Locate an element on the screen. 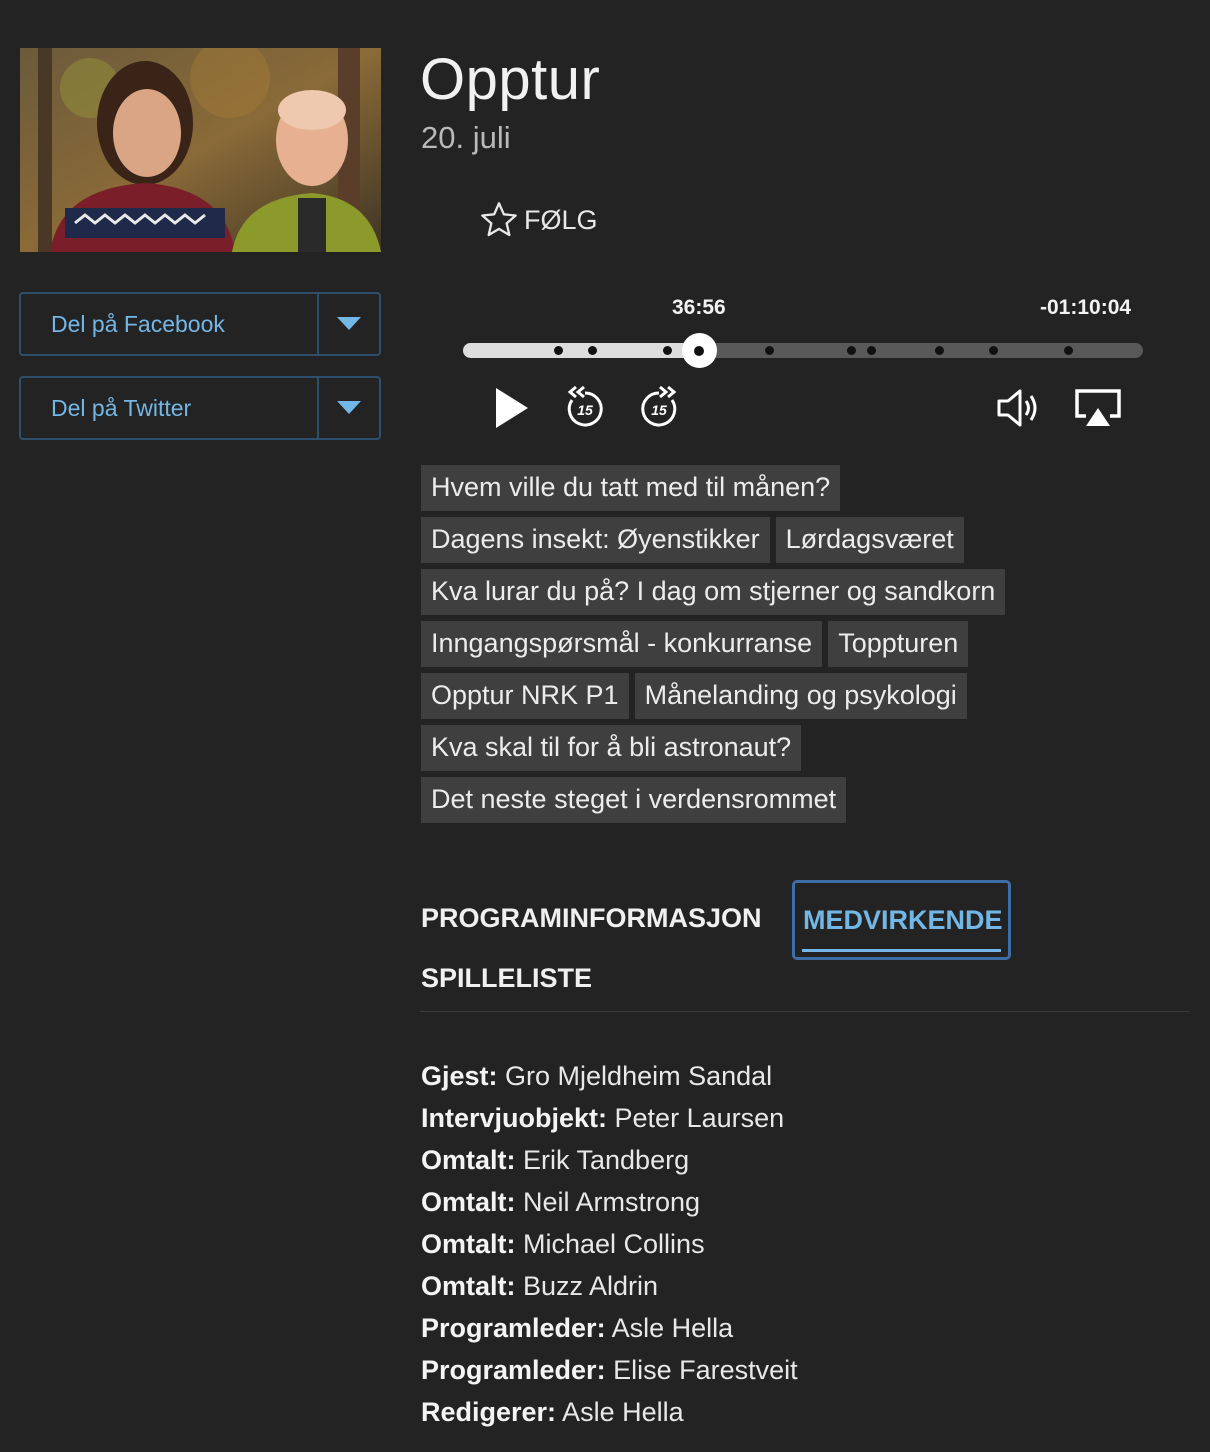  speaker-icon is located at coordinates (1017, 408).